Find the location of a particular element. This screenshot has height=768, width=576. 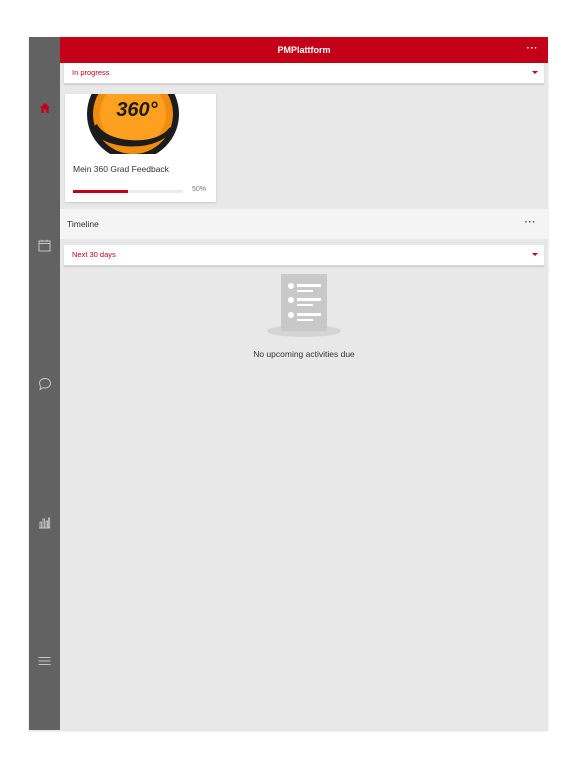

timeline-header: Timeline ··· is located at coordinates (304, 224).